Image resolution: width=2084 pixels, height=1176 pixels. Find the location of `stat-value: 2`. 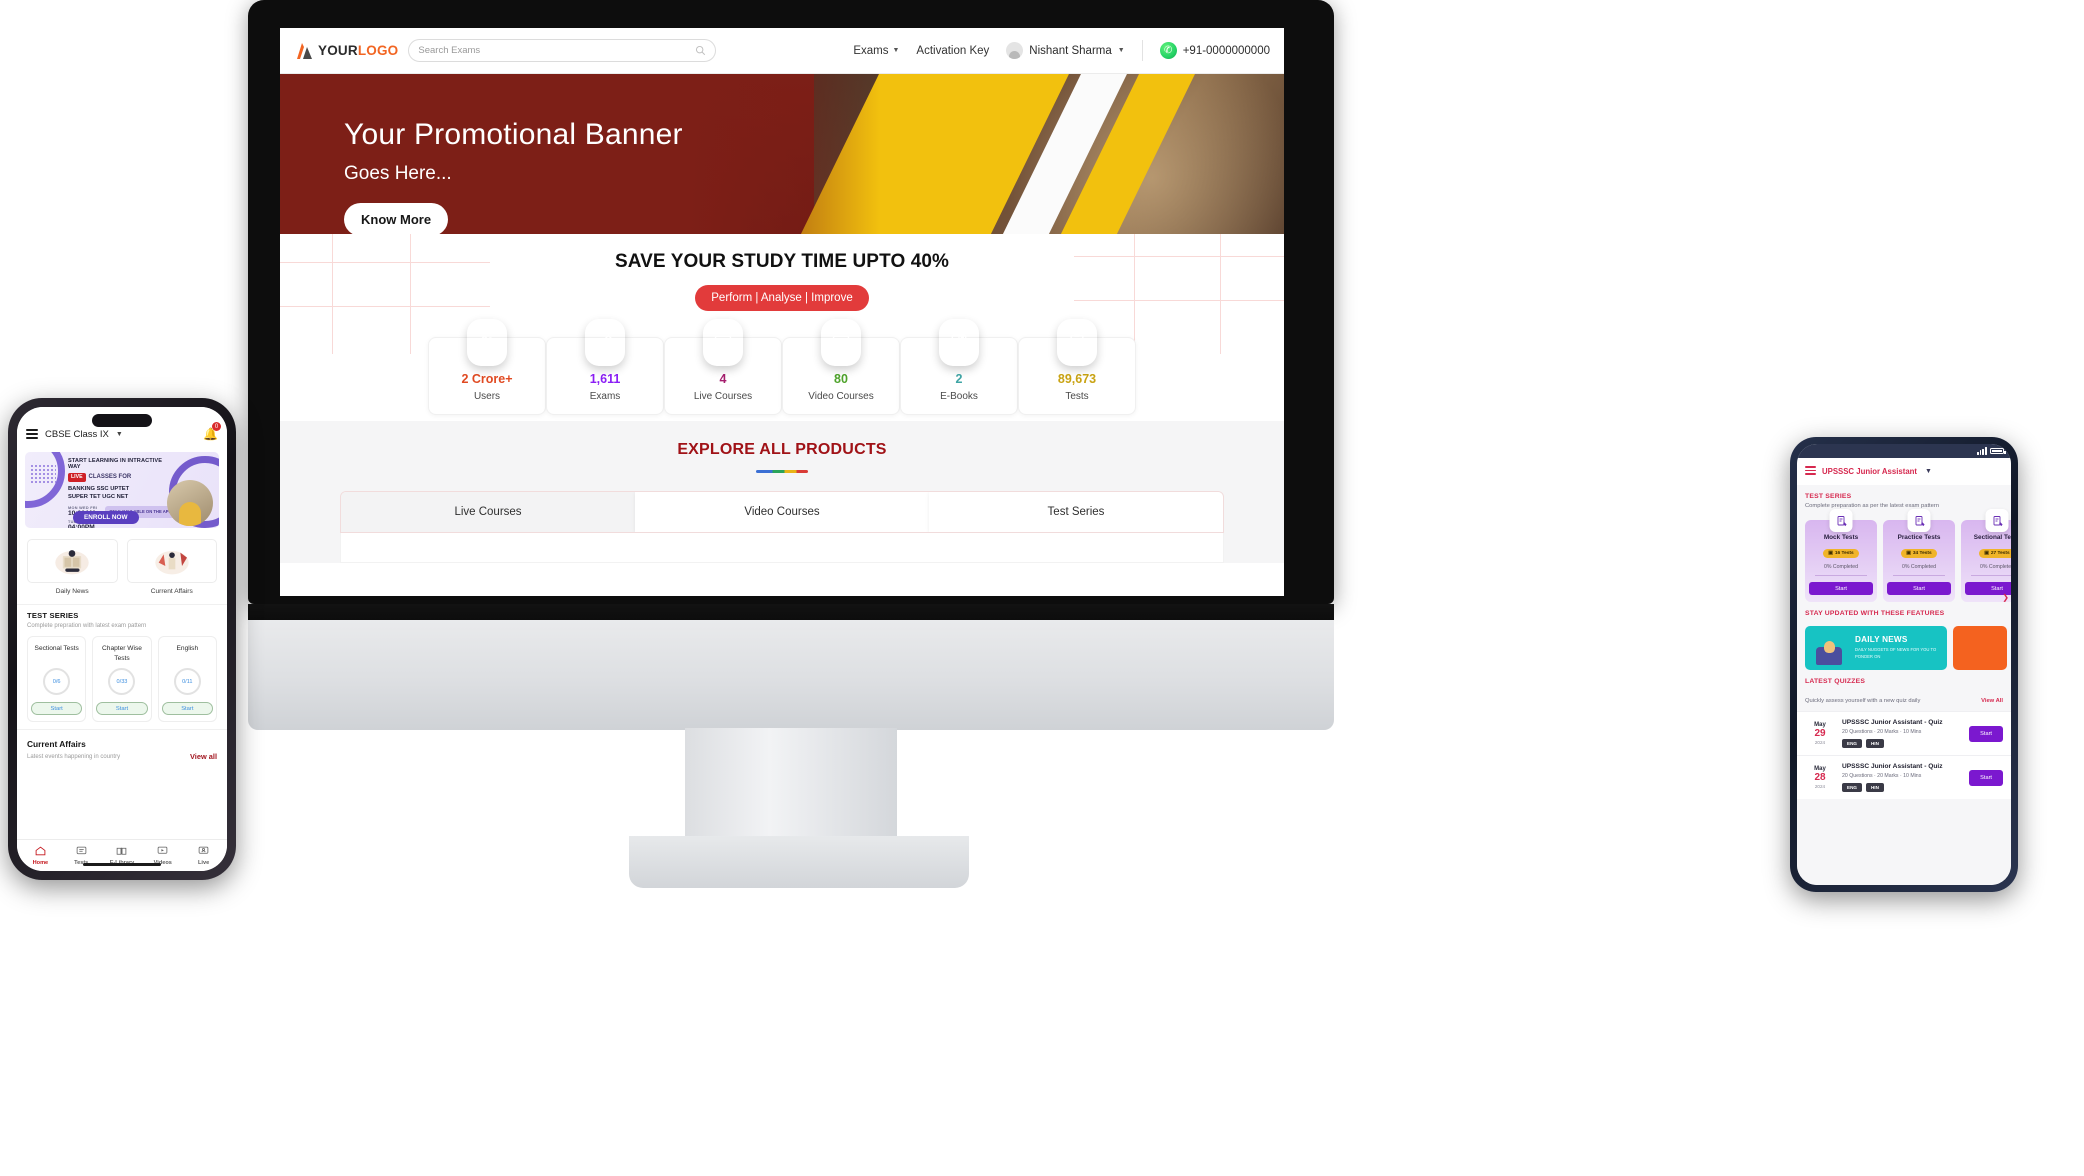

stat-value: 2 is located at coordinates (959, 379).